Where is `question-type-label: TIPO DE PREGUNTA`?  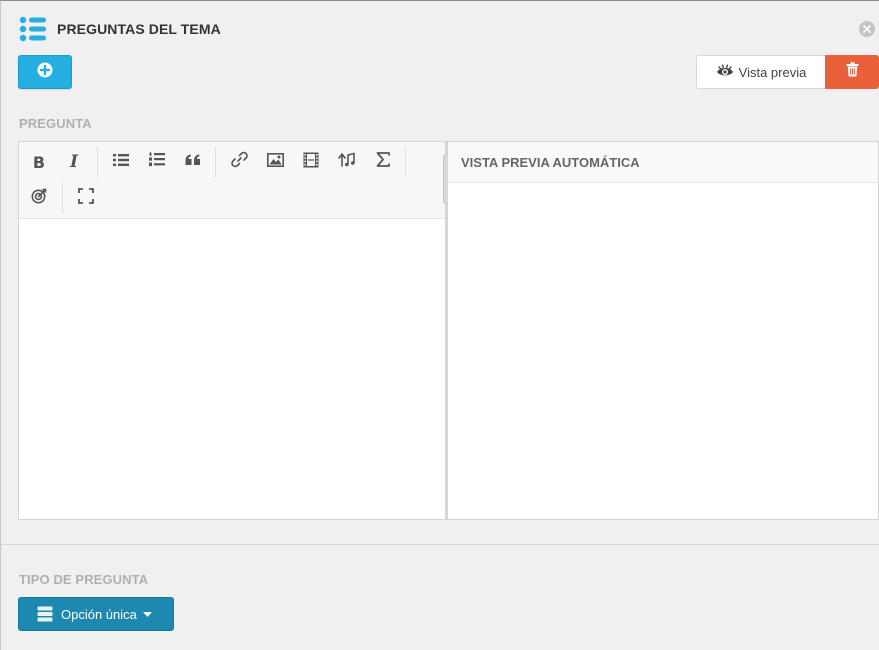 question-type-label: TIPO DE PREGUNTA is located at coordinates (84, 579).